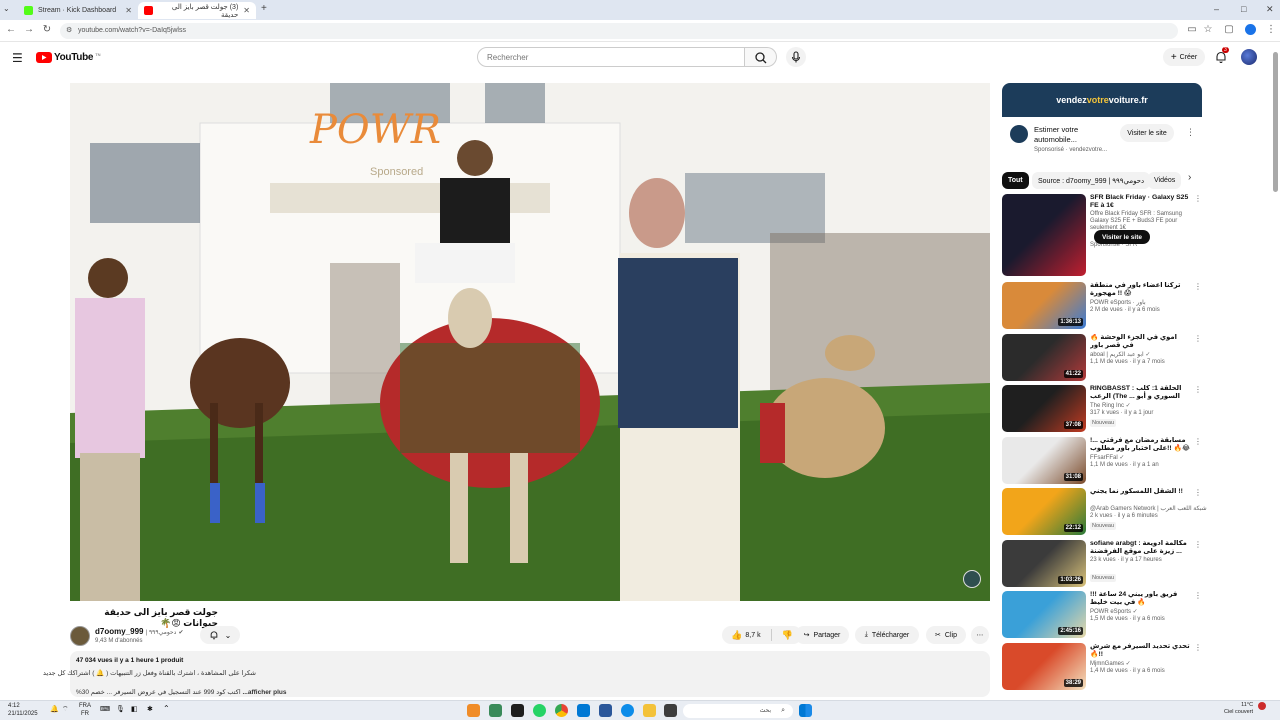  What do you see at coordinates (47, 29) in the screenshot?
I see `reload-icon: ↻` at bounding box center [47, 29].